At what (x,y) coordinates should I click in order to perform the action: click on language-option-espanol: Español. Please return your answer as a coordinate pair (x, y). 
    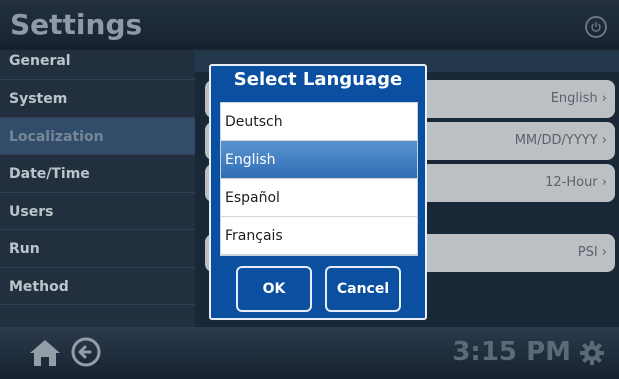
    Looking at the image, I should click on (319, 198).